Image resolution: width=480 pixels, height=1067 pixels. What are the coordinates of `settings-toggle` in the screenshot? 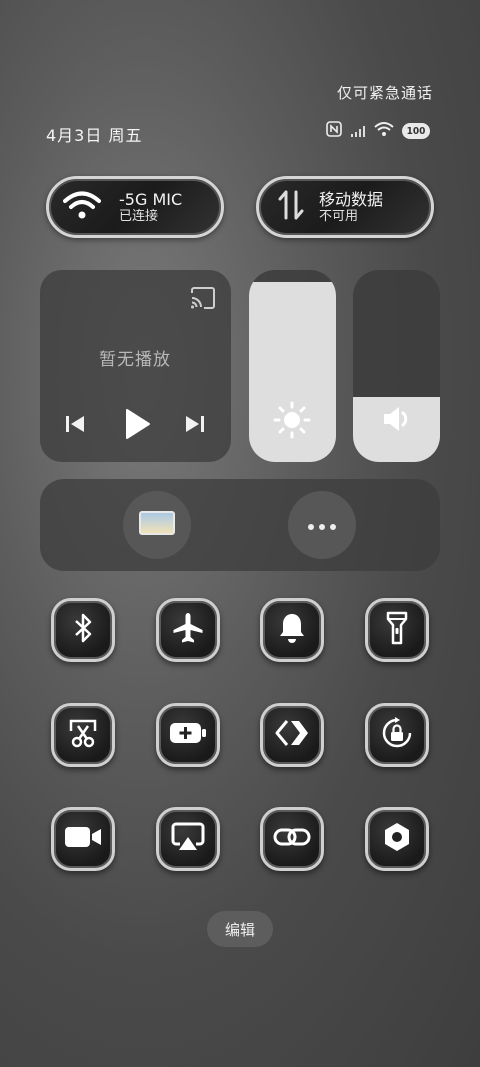 It's located at (397, 839).